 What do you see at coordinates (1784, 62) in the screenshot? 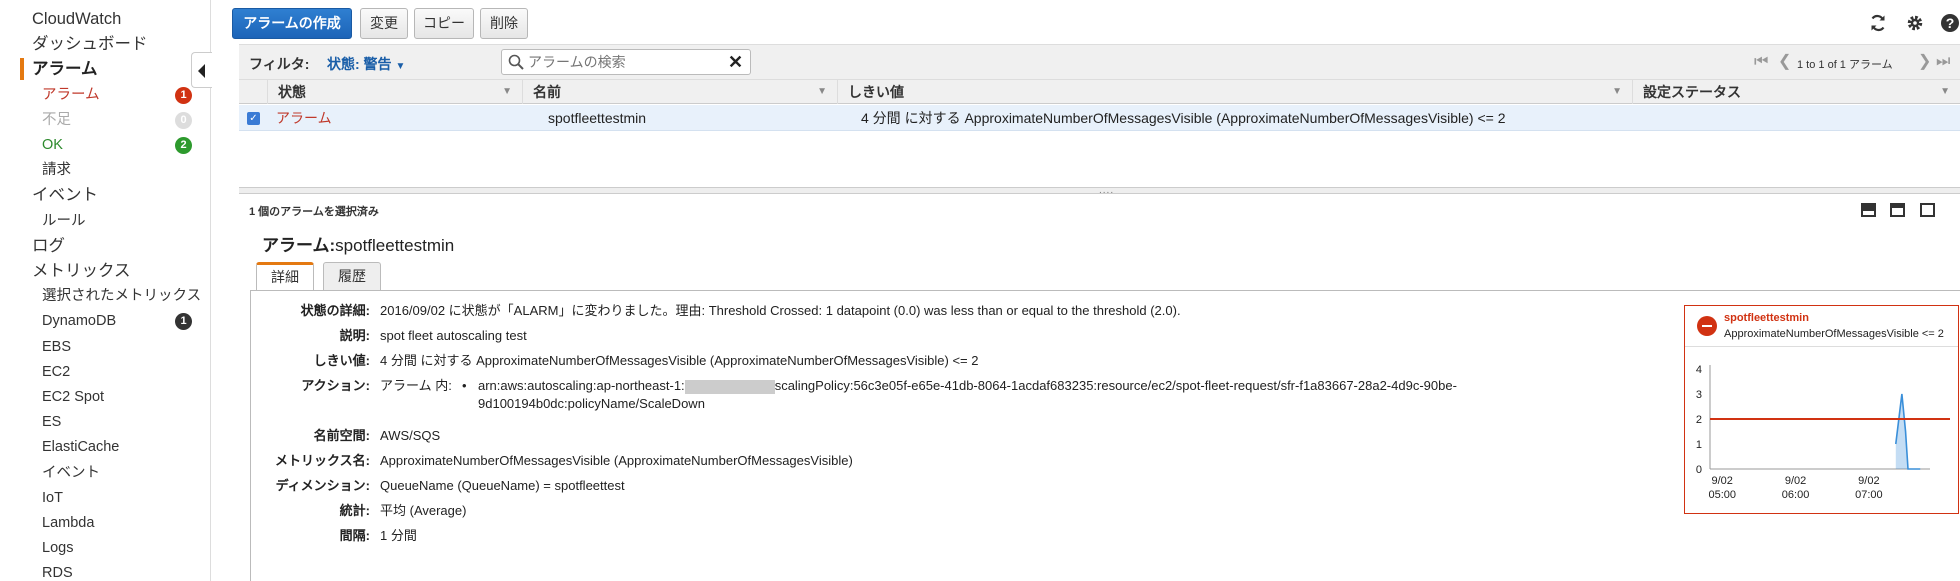
I see `prev-page-icon: ❮` at bounding box center [1784, 62].